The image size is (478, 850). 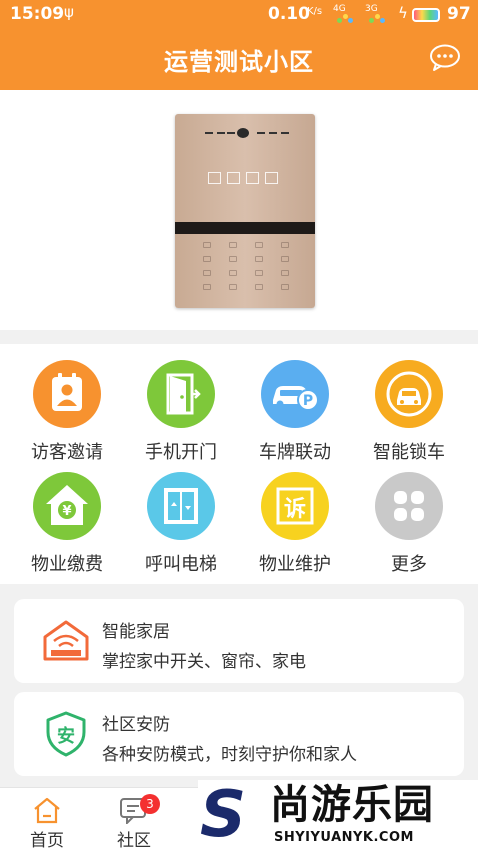 What do you see at coordinates (403, 13) in the screenshot?
I see `charging-icon: ϟ` at bounding box center [403, 13].